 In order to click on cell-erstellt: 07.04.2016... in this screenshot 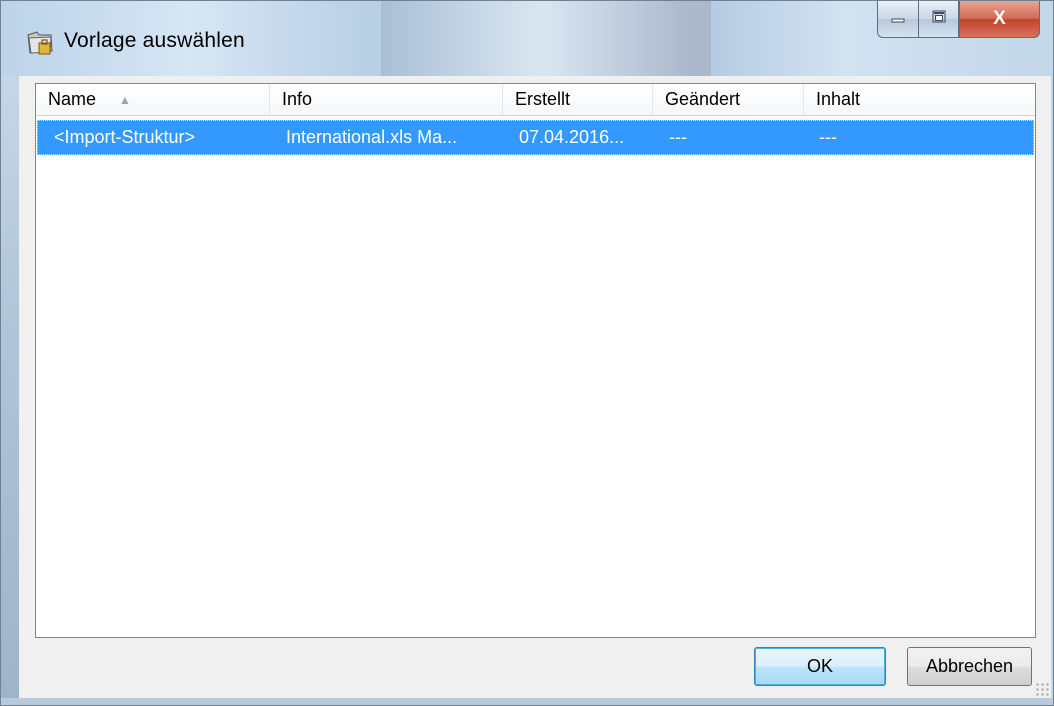, I will do `click(572, 137)`.